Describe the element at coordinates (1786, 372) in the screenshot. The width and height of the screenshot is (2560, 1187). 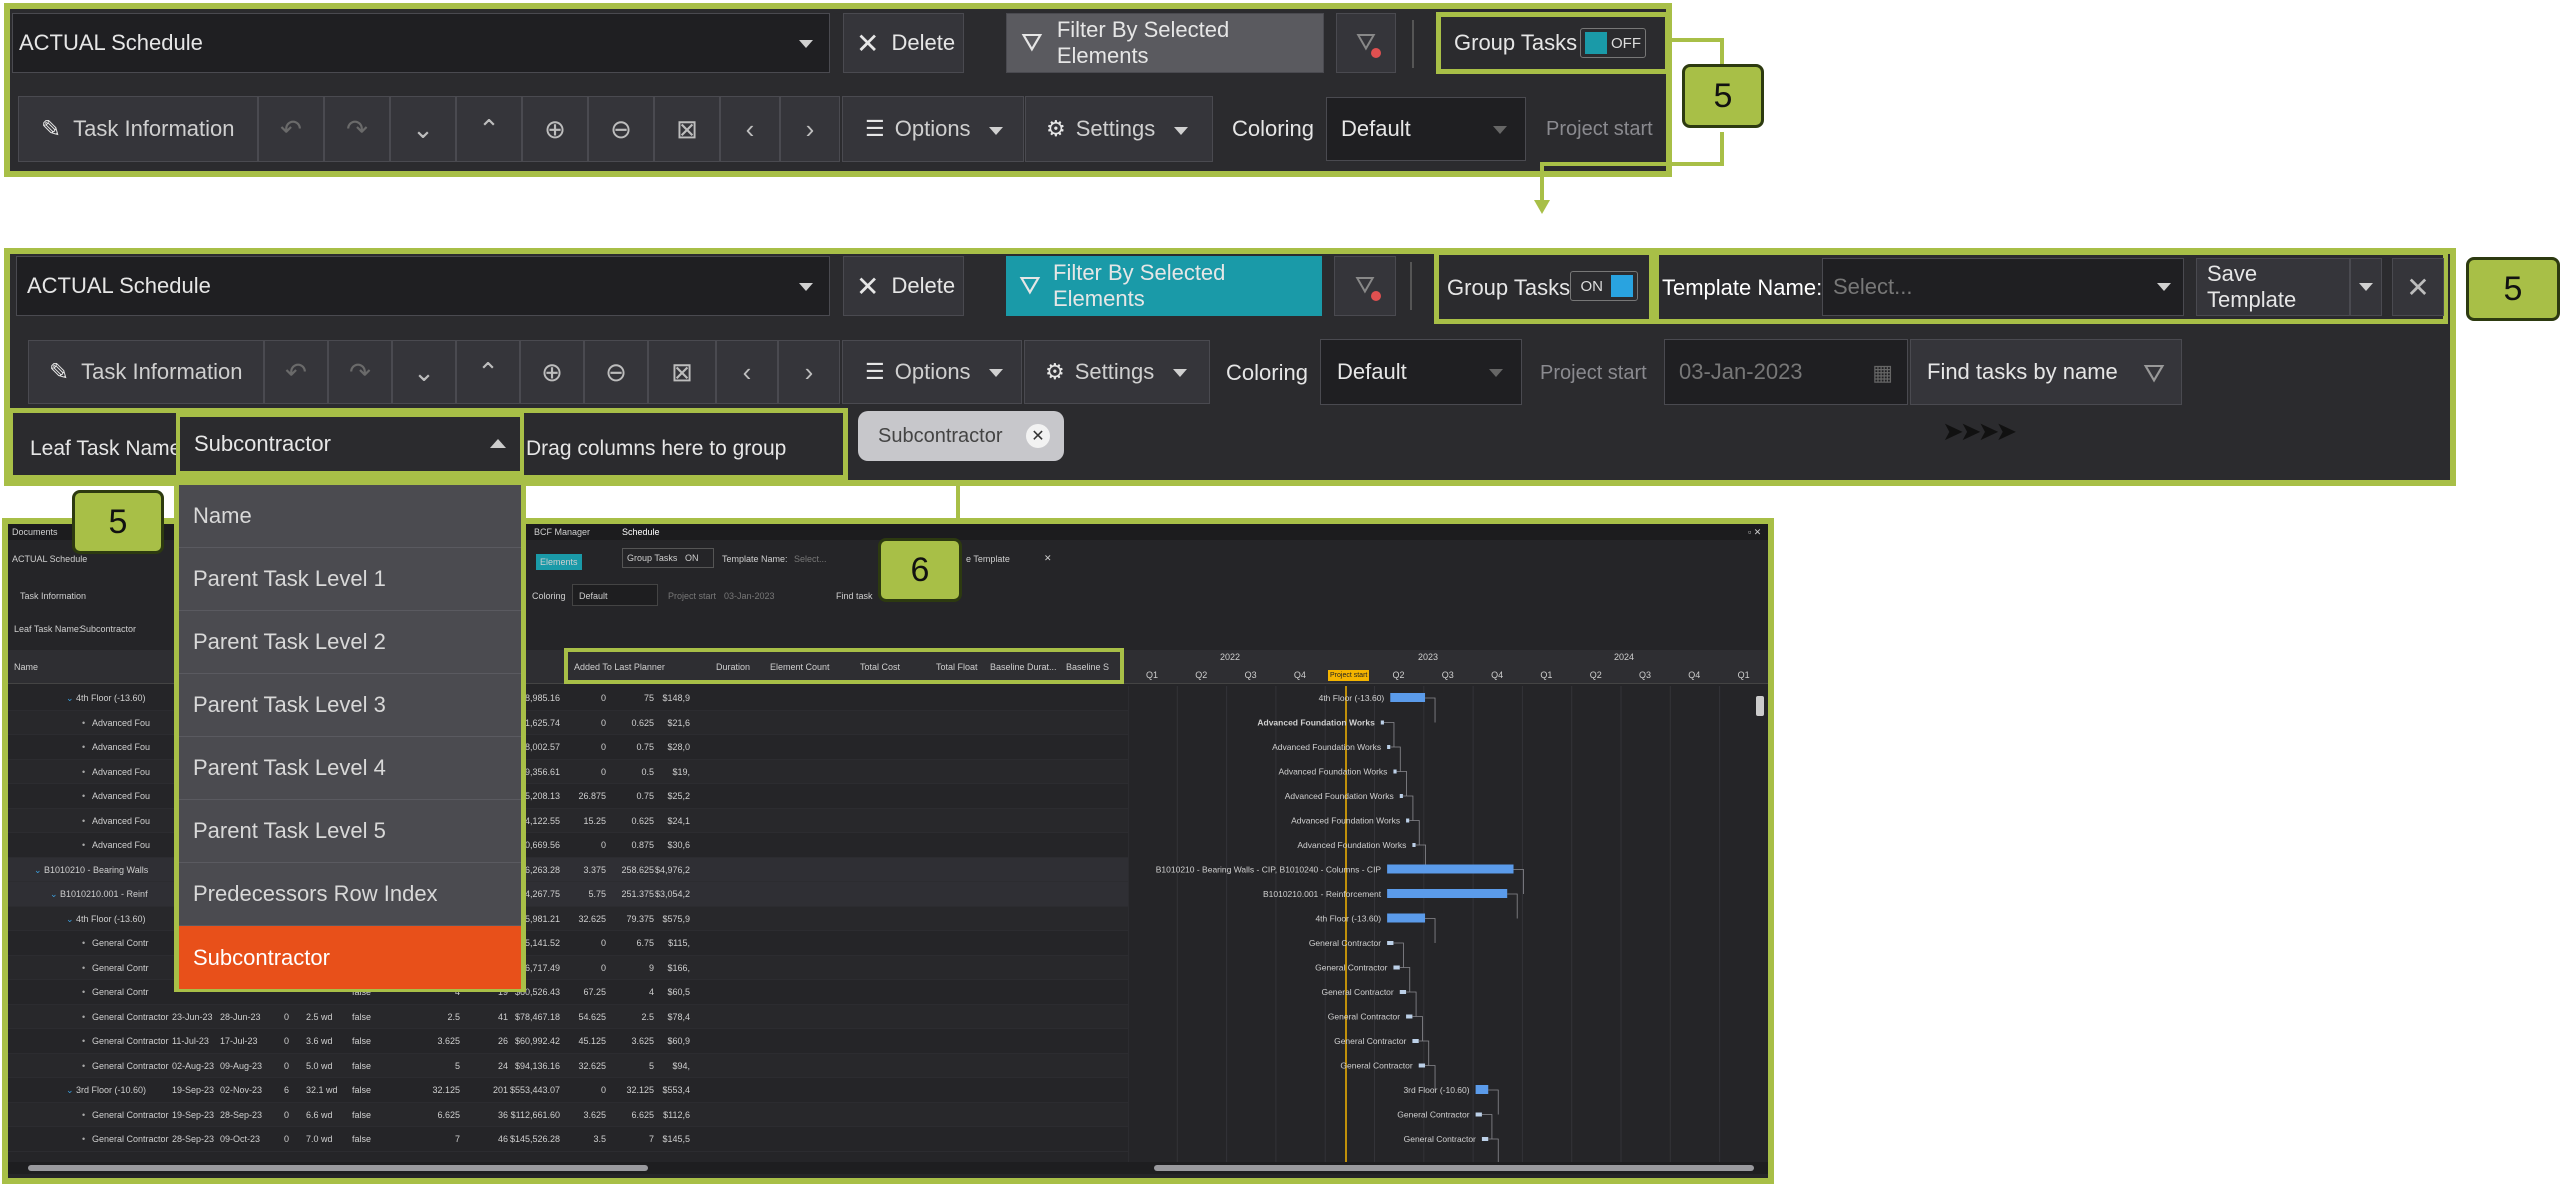
I see `project-start-date: 03-Jan-2023 ▦` at that location.